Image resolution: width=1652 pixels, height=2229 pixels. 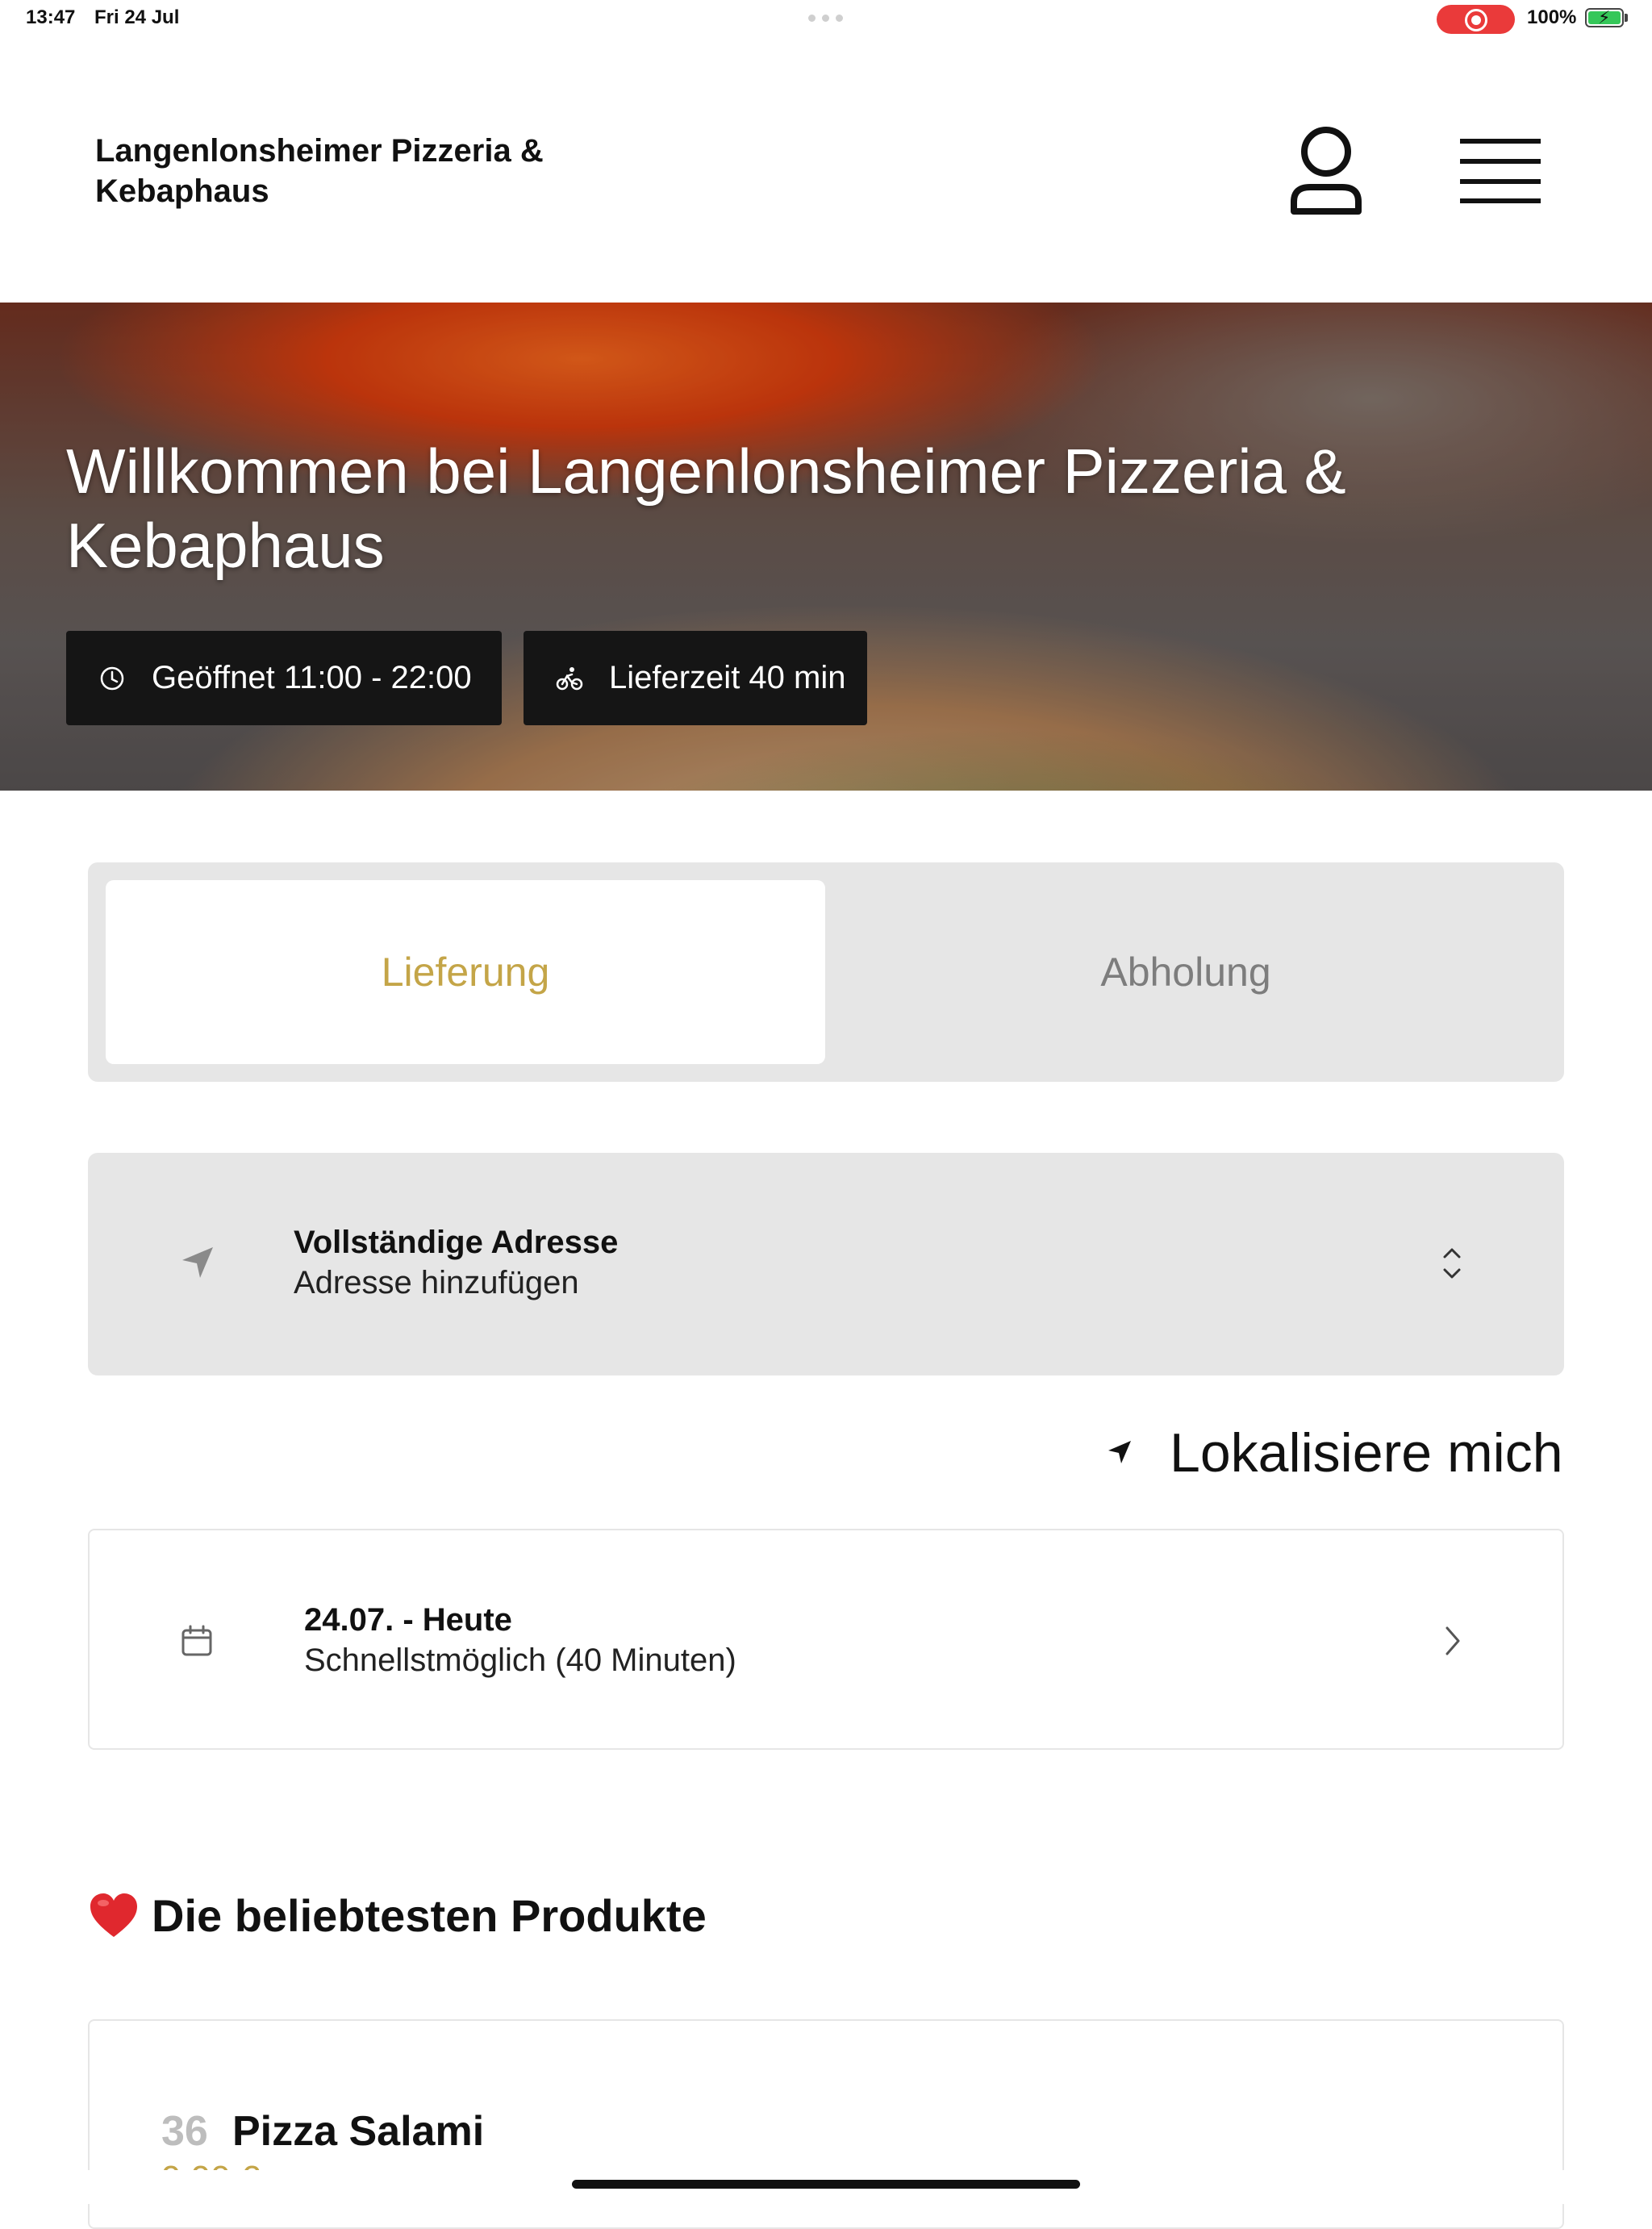 I want to click on heart-icon, so click(x=114, y=1915).